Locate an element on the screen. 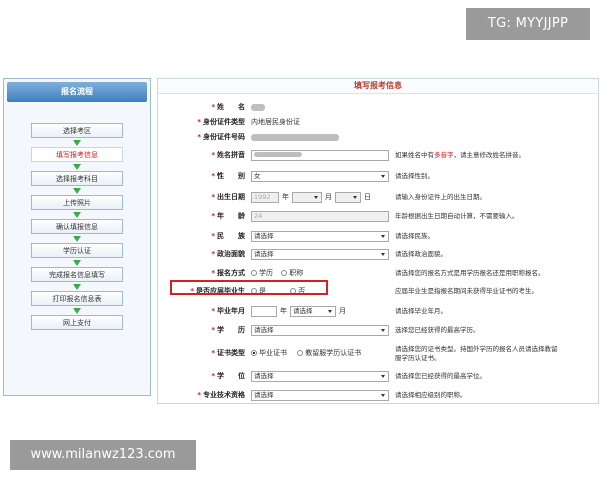  cert-hint-line1: 请选择您的证书类型。持国外学历的报名人员请选择教留 is located at coordinates (476, 349).